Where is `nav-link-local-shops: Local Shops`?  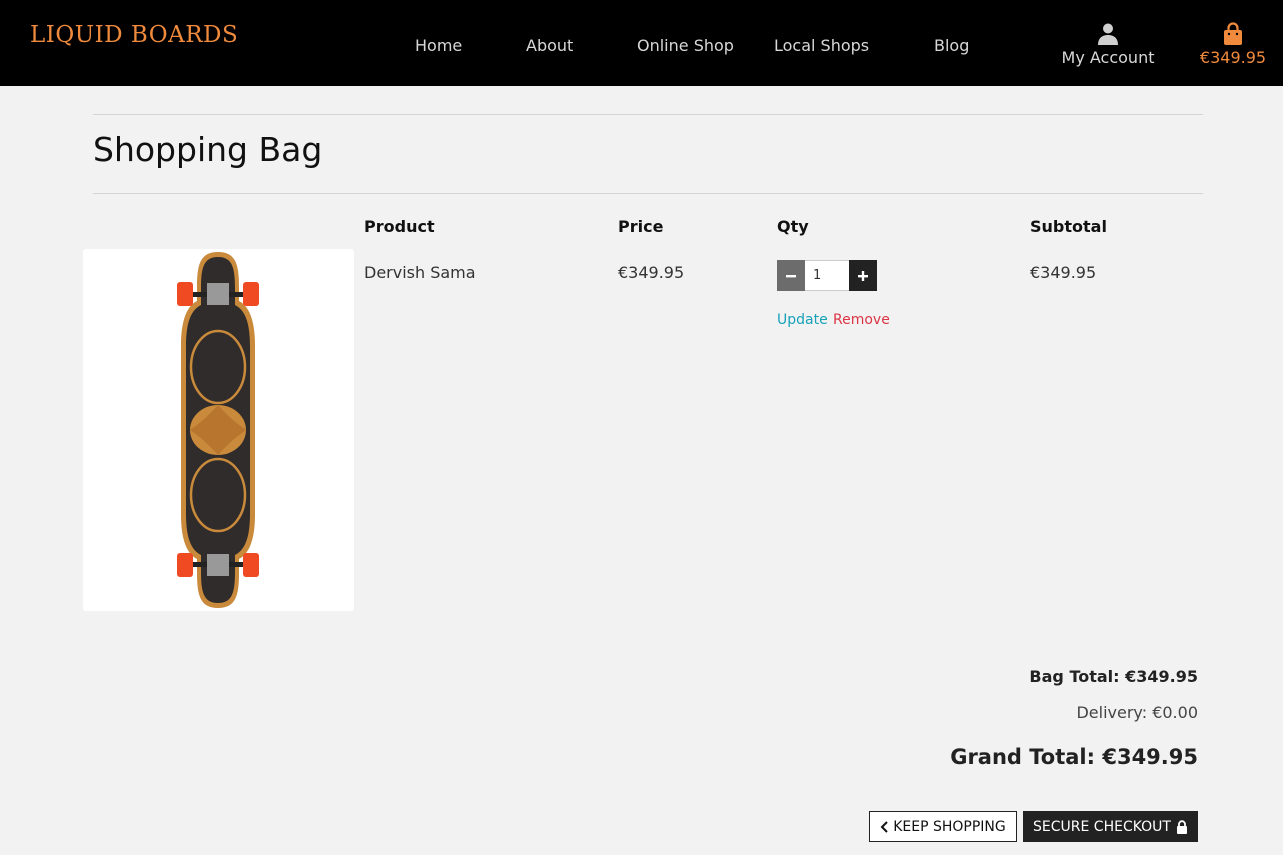
nav-link-local-shops: Local Shops is located at coordinates (821, 45).